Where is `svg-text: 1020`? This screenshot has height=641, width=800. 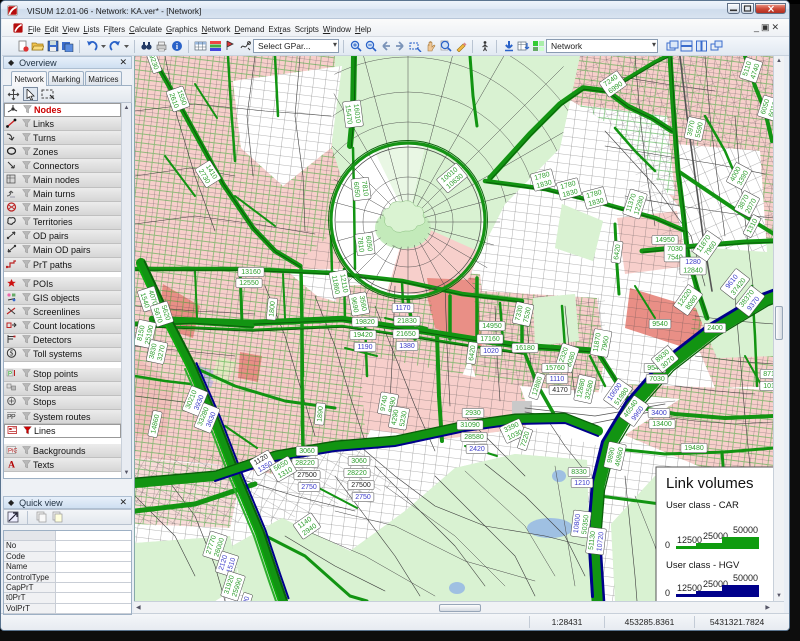
svg-text: 1020 is located at coordinates (491, 351).